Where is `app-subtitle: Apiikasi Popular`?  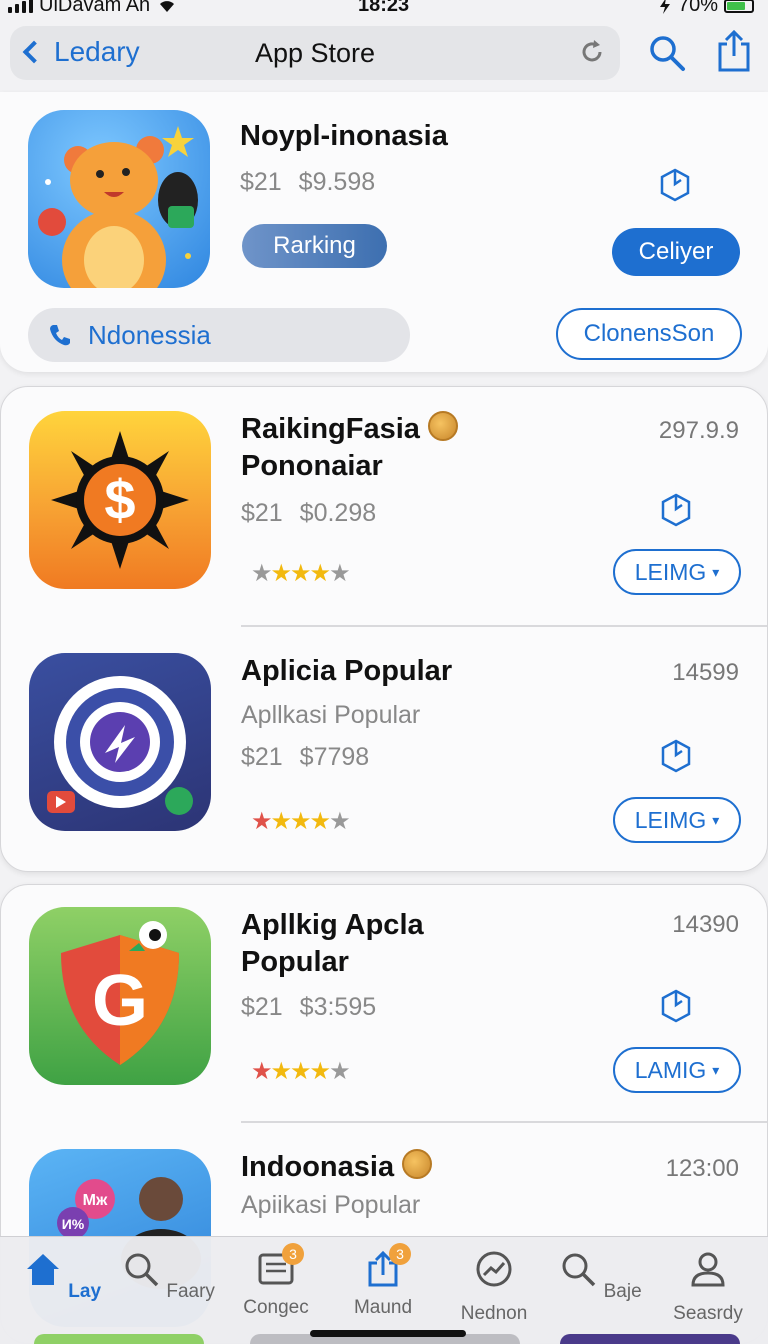
app-subtitle: Apiikasi Popular is located at coordinates (331, 1205).